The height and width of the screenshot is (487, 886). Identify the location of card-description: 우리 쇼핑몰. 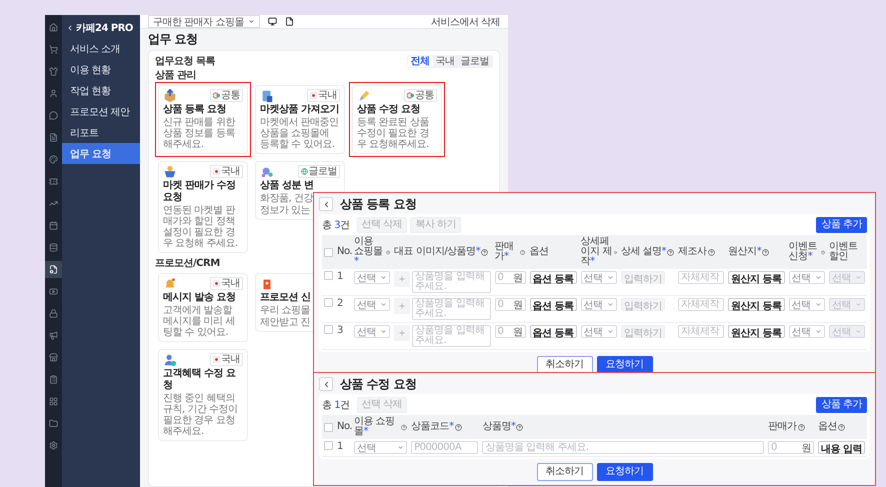
(285, 310).